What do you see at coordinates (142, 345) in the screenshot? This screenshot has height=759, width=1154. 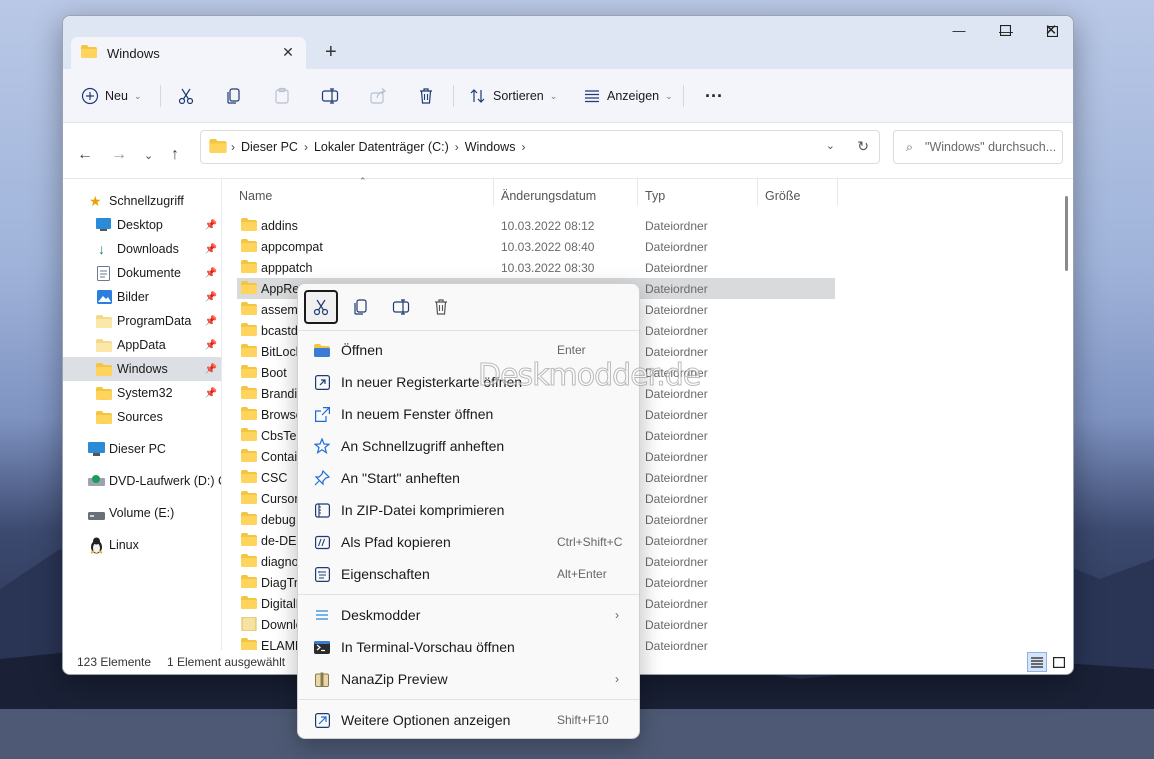 I see `sidebar-item-appdata: AppData 📌` at bounding box center [142, 345].